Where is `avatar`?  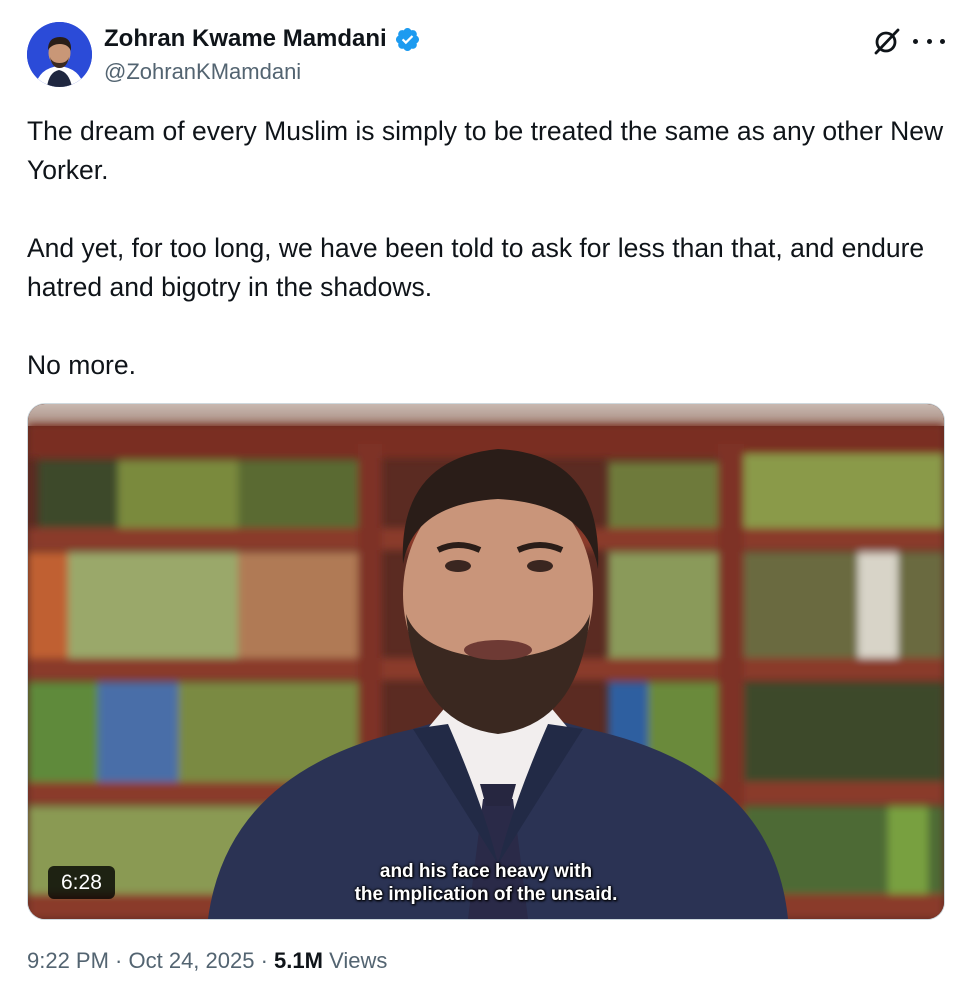 avatar is located at coordinates (59, 54).